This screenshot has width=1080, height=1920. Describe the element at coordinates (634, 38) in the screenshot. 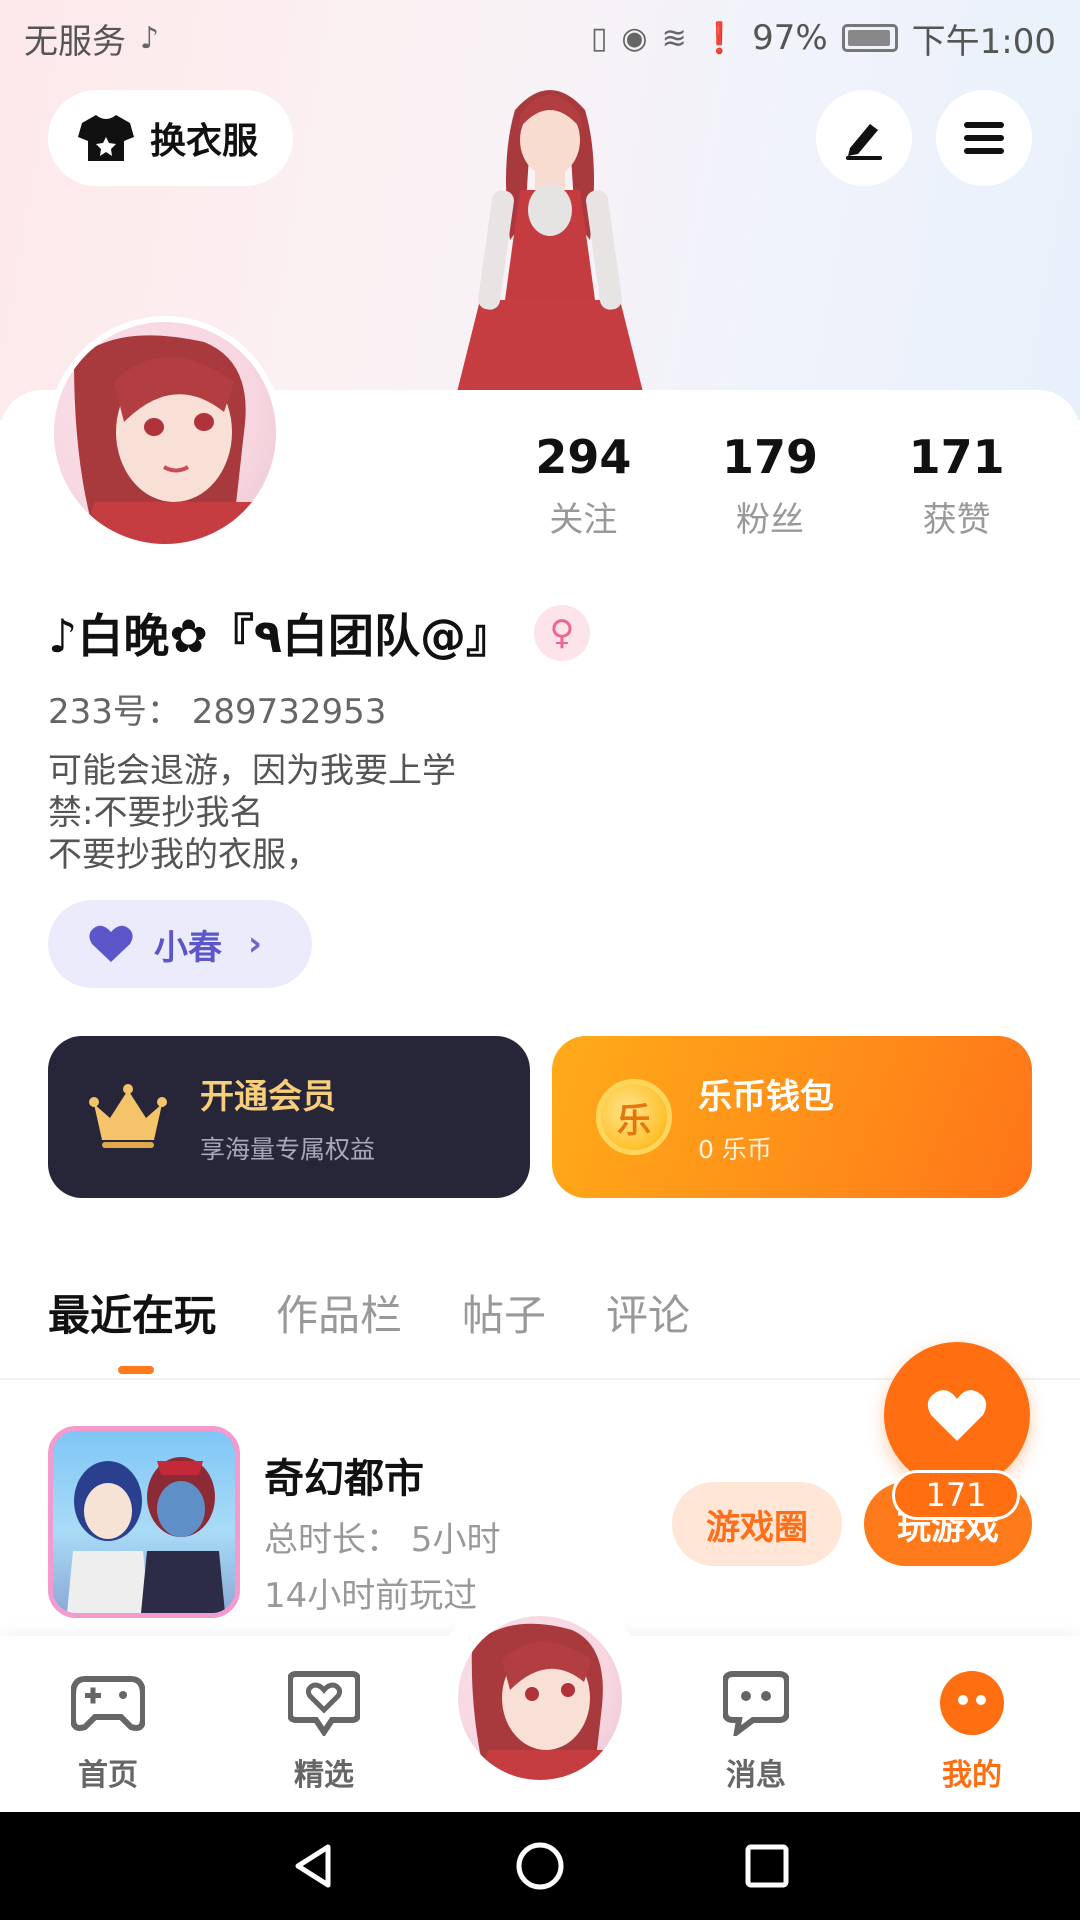

I see `eye-icon: ◉` at that location.